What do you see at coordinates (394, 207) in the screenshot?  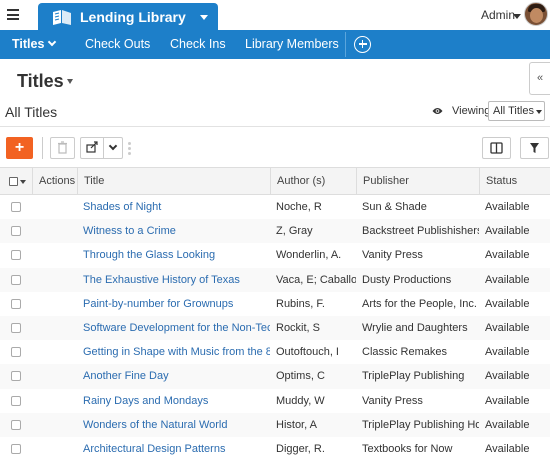 I see `publisher-cell: Sun & Shade` at bounding box center [394, 207].